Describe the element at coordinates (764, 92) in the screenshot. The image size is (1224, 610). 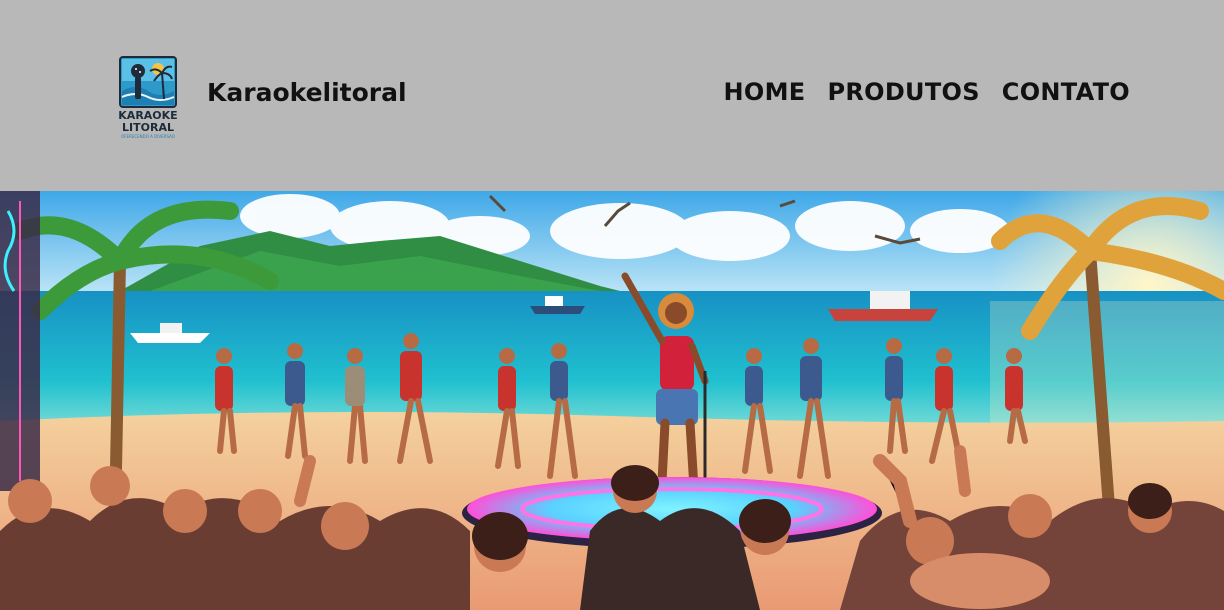
I see `nav-home-link: HOME` at that location.